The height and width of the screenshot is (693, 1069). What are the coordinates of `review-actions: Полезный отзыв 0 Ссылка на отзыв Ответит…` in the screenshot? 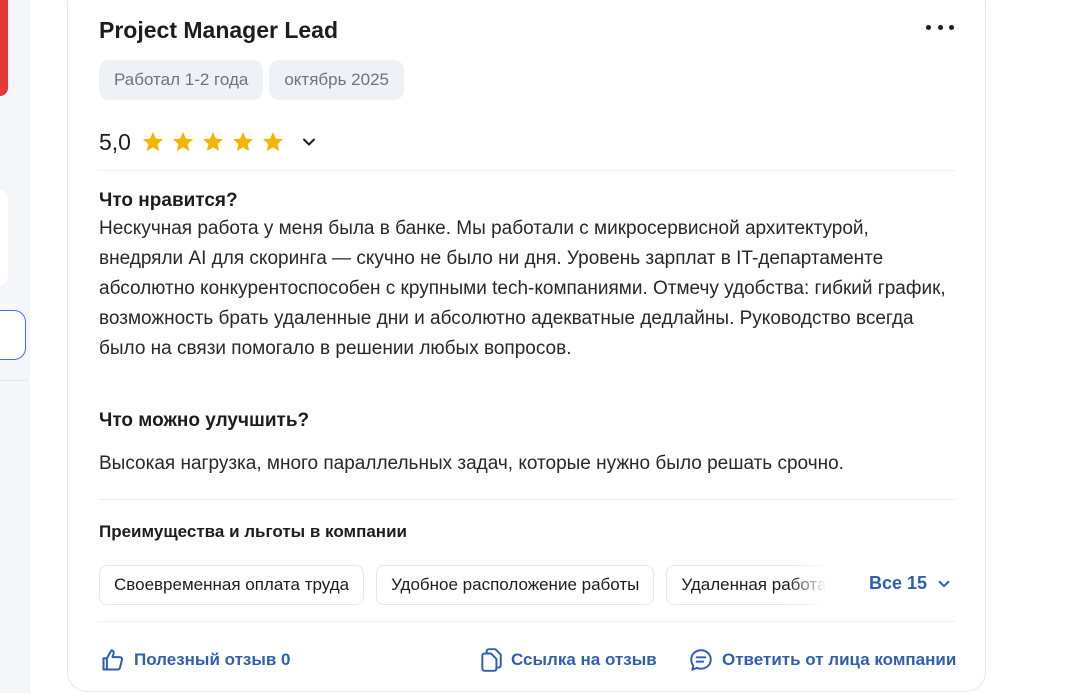 It's located at (527, 660).